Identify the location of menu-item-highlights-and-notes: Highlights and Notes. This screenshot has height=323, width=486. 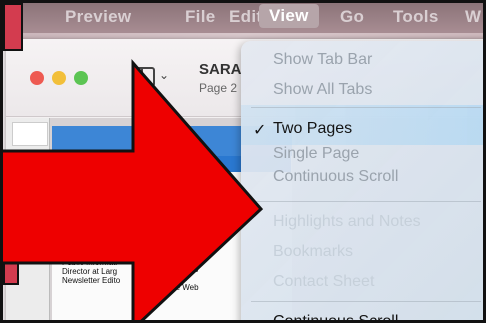
(347, 222).